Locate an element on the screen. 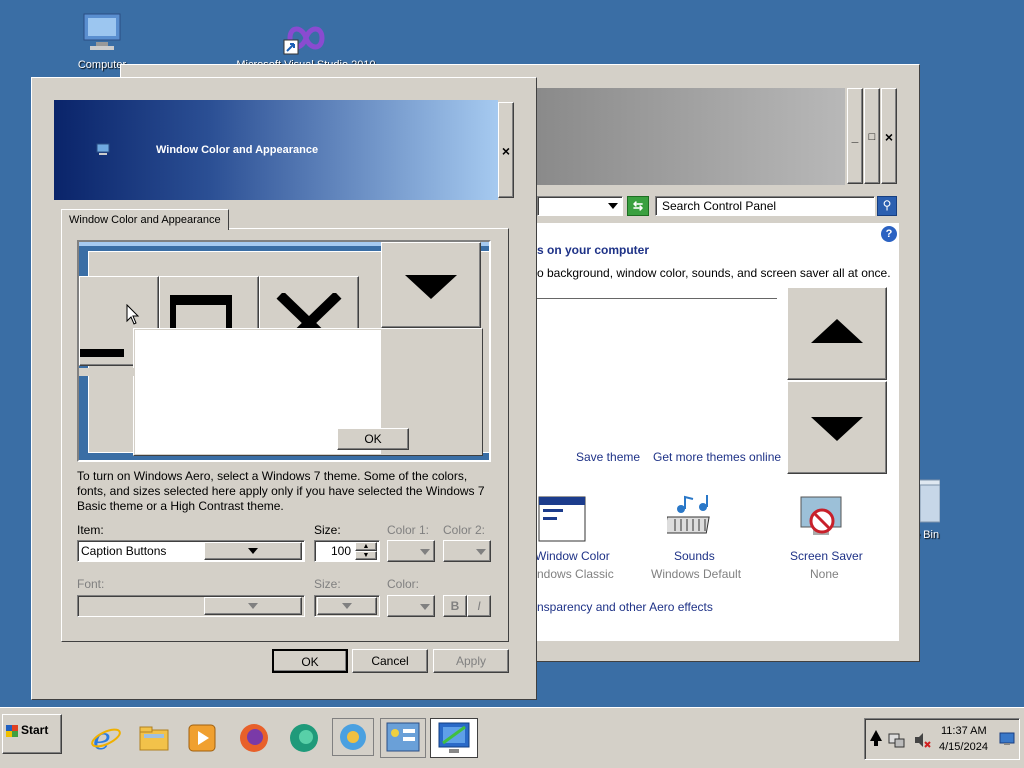 The image size is (1024, 768). dialog-app-icon is located at coordinates (103, 149).